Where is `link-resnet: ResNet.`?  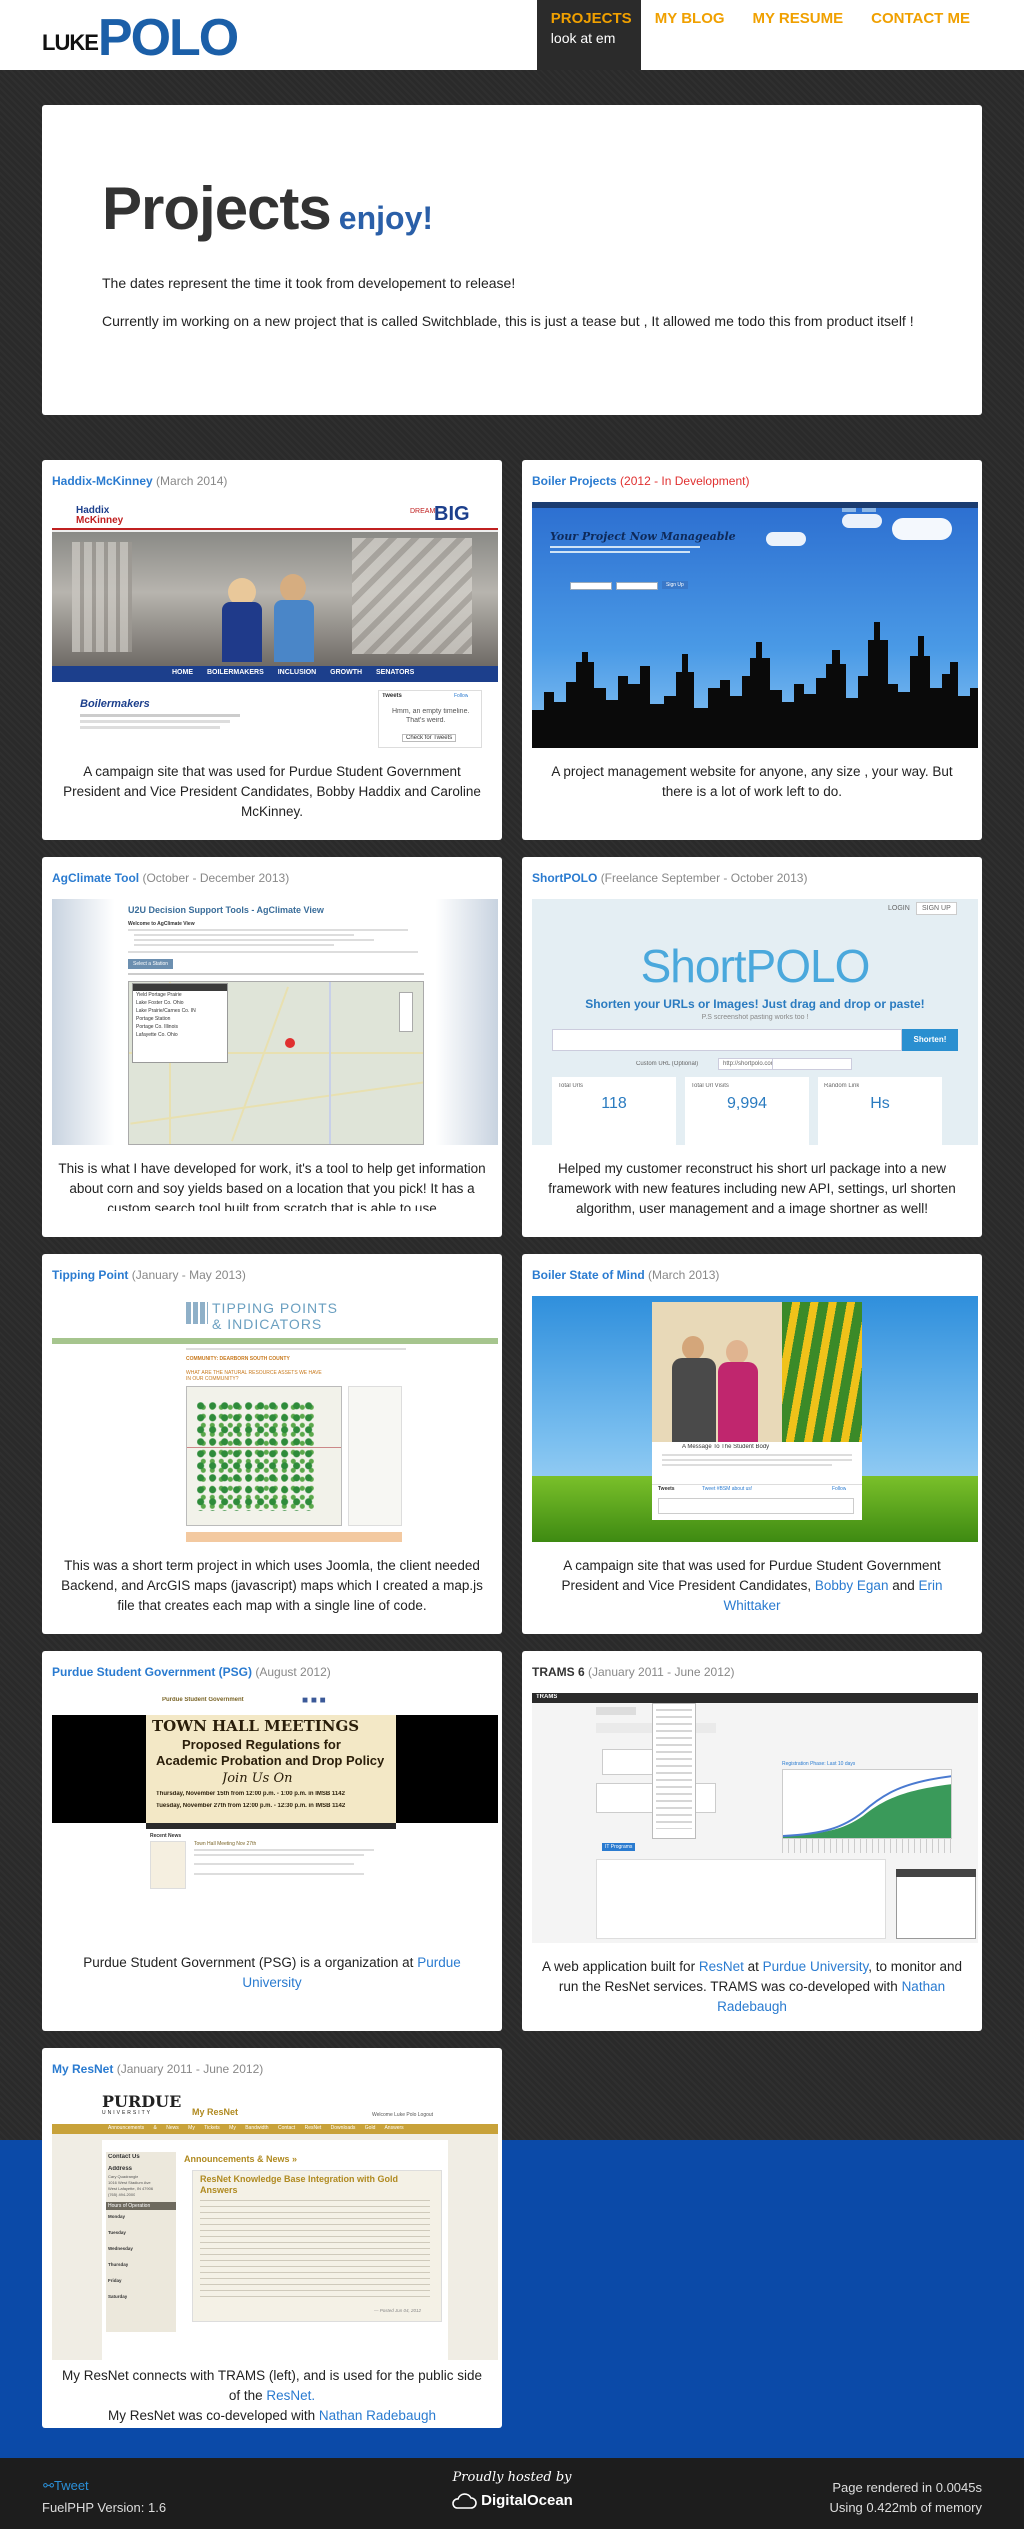
link-resnet: ResNet. is located at coordinates (290, 2395).